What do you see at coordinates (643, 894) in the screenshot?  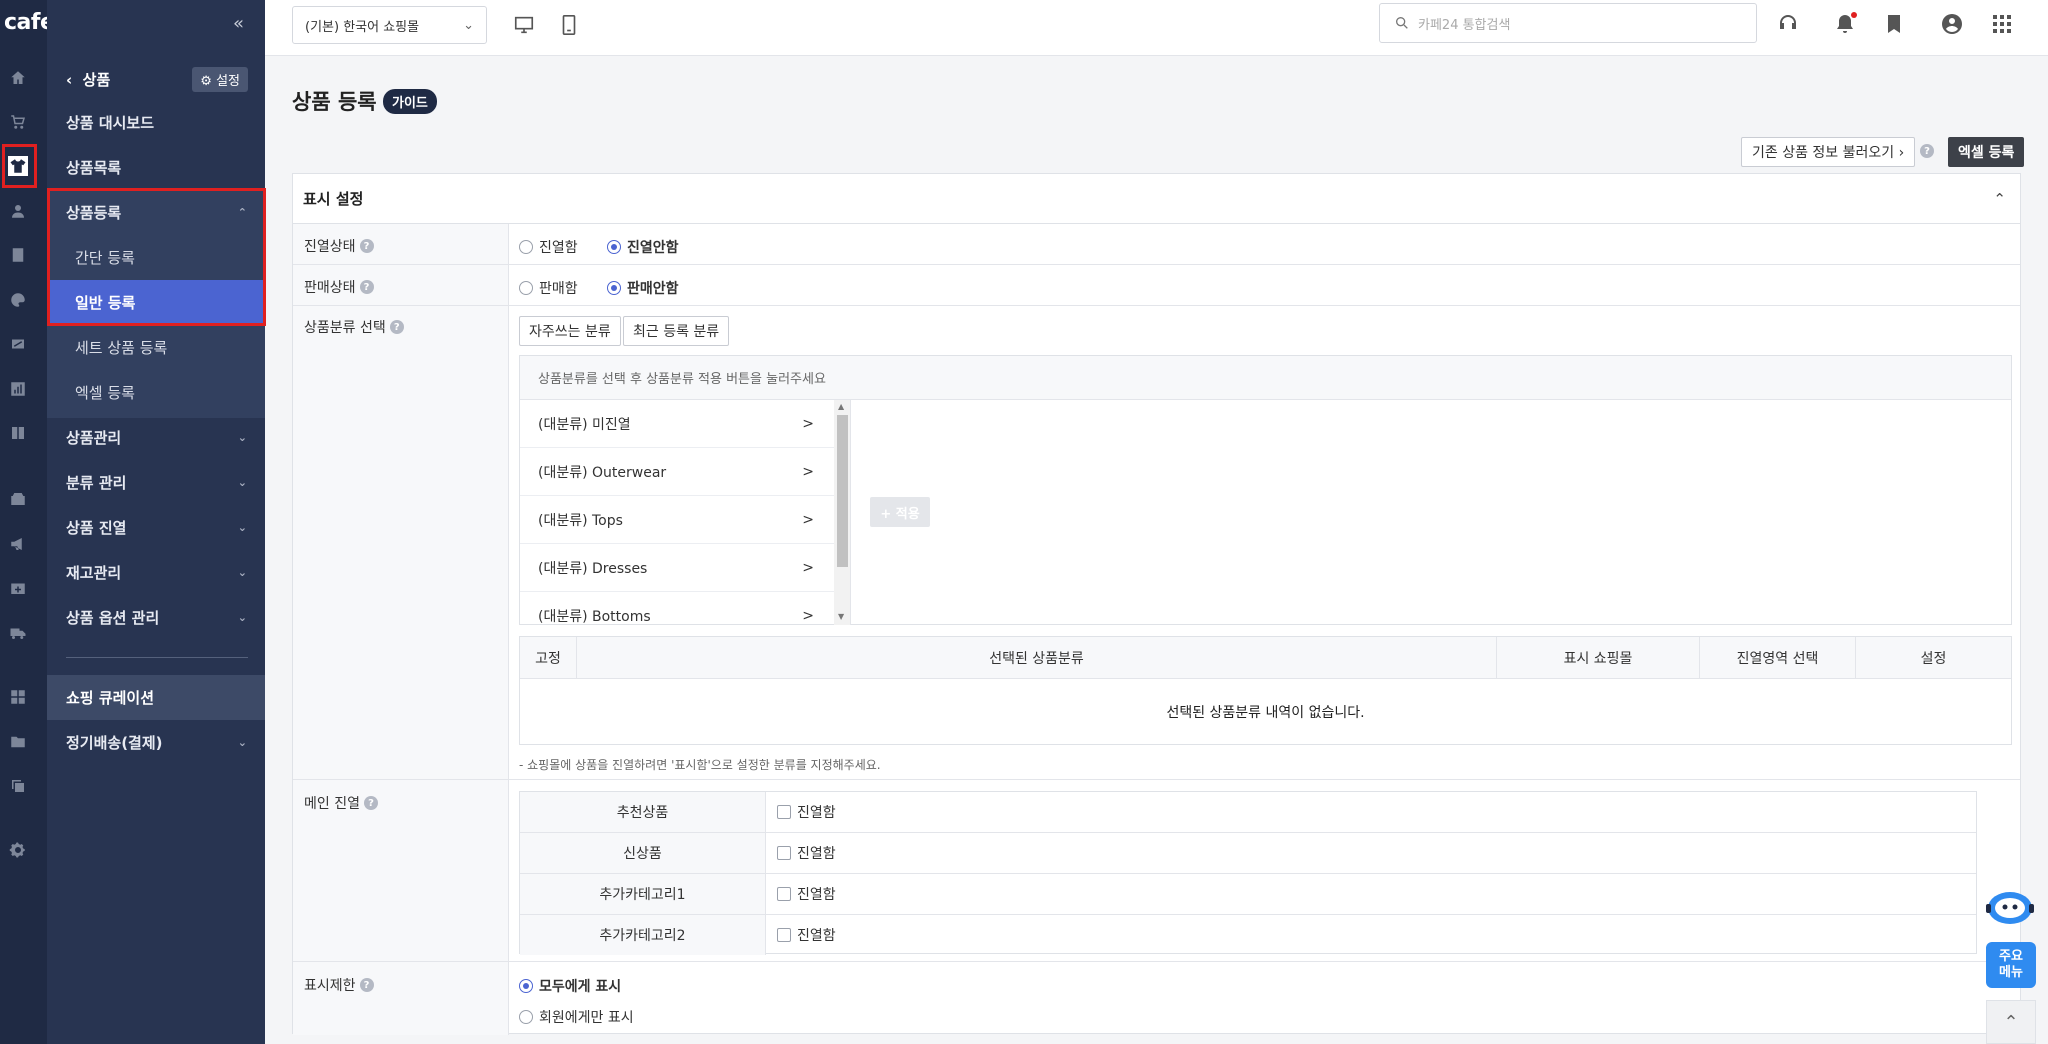 I see `row-label: 추가카테고리1` at bounding box center [643, 894].